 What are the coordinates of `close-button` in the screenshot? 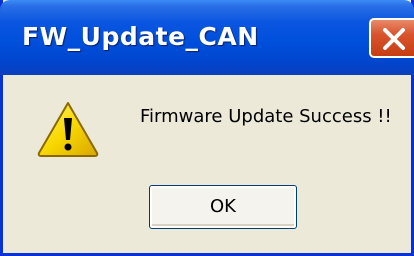 It's located at (391, 38).